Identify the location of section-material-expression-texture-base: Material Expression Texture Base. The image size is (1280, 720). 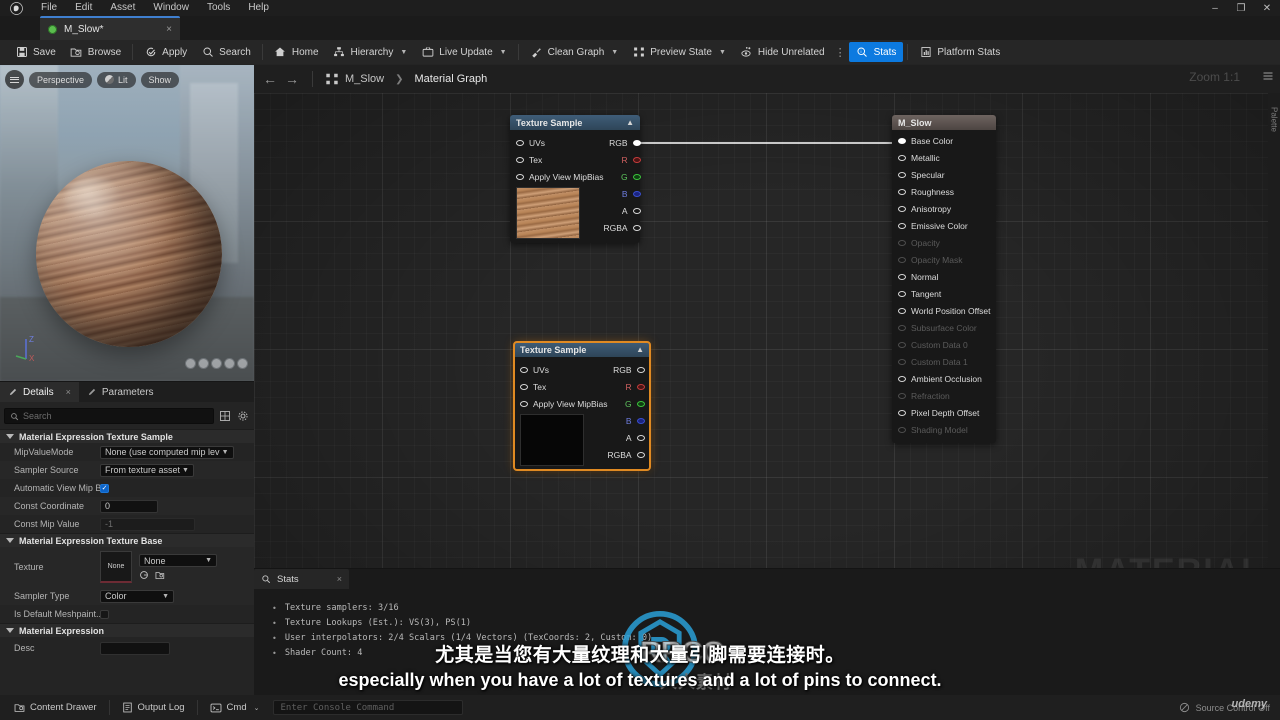
(127, 540).